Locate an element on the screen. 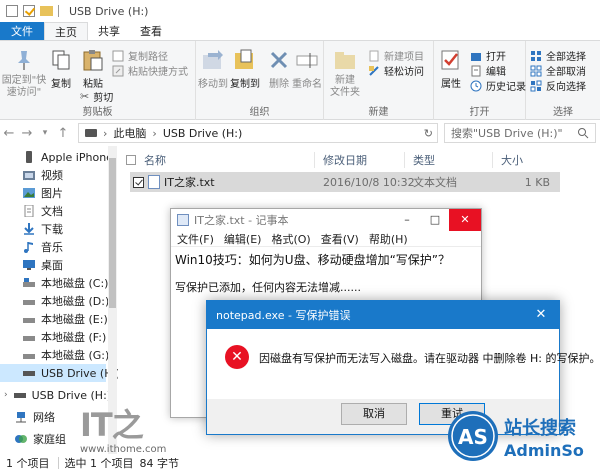 The width and height of the screenshot is (600, 472). tab-view: 查看 is located at coordinates (151, 31).